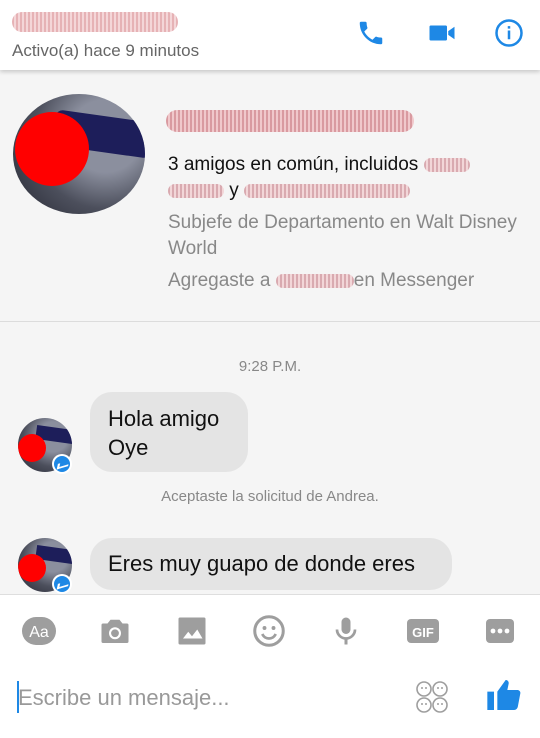  What do you see at coordinates (504, 695) in the screenshot?
I see `thumbs-up-icon` at bounding box center [504, 695].